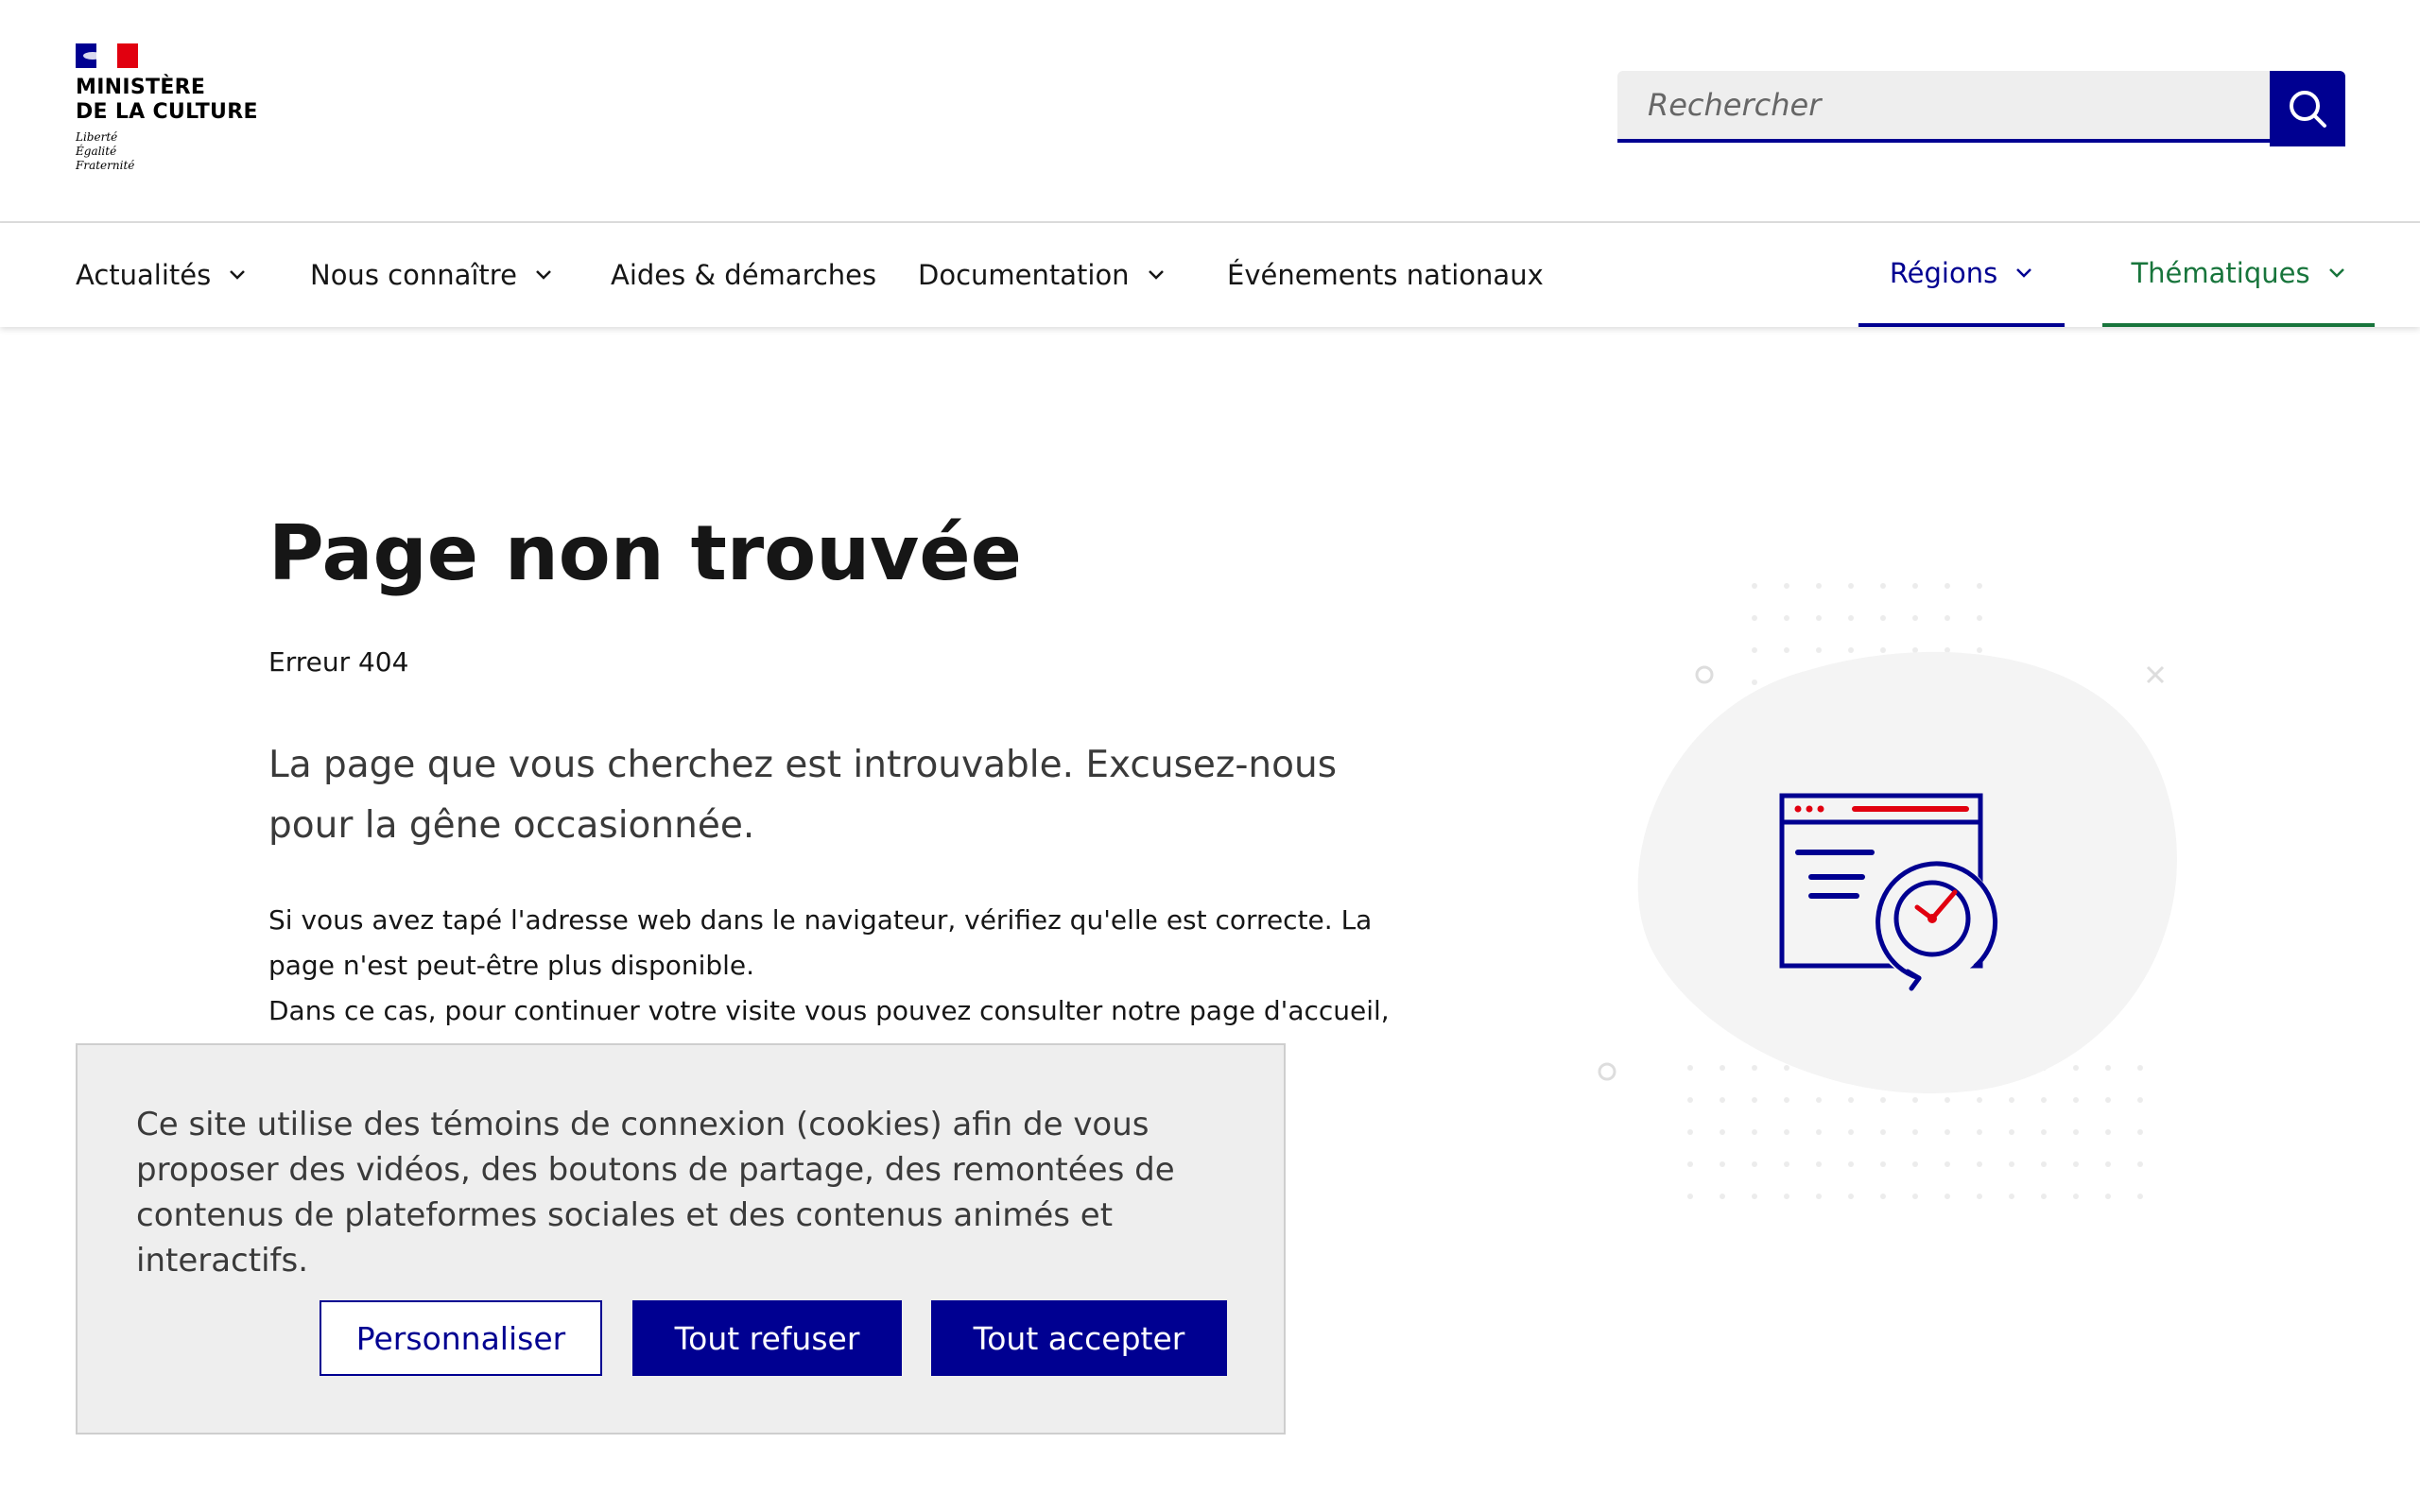  I want to click on accept-all-button: Tout accepter, so click(1079, 1338).